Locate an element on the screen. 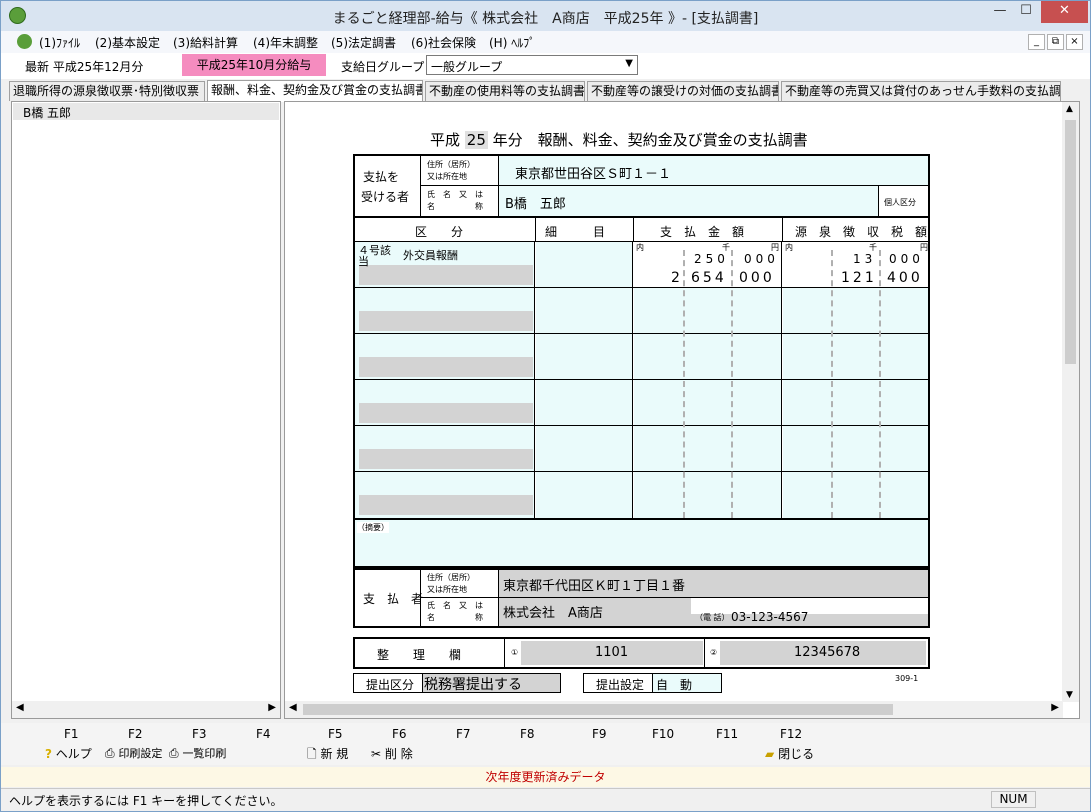  tab-retirement: 退職所得の源泉徴収票･特別徴収票 is located at coordinates (107, 91).